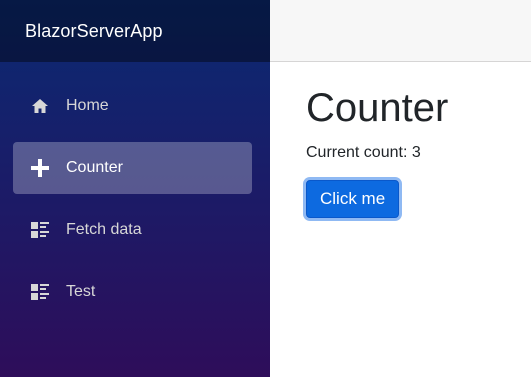 This screenshot has width=531, height=377. What do you see at coordinates (132, 292) in the screenshot?
I see `nav-item-test: Test` at bounding box center [132, 292].